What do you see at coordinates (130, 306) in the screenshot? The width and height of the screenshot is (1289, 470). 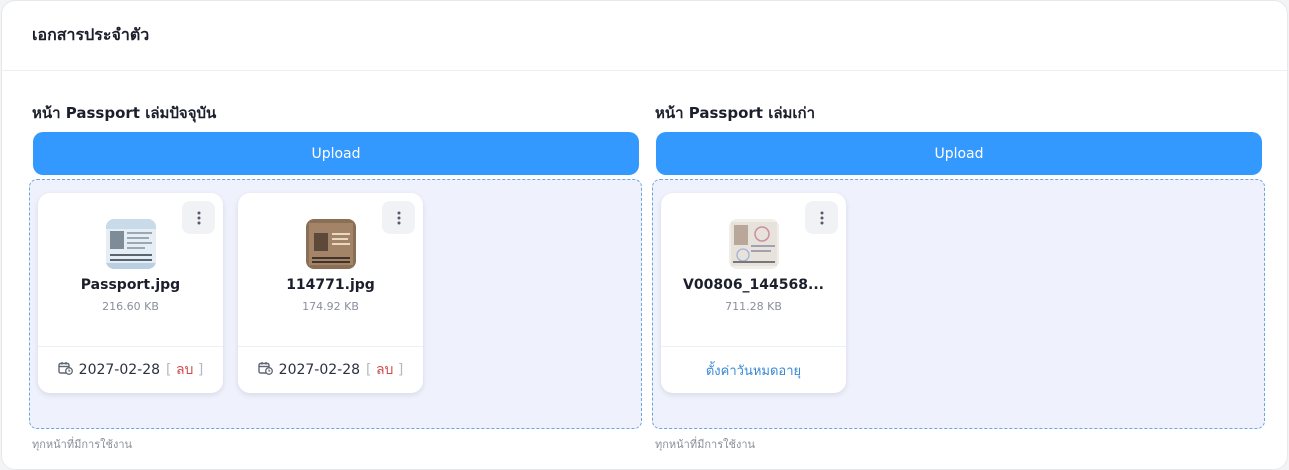 I see `file-size: 216.60 KB` at bounding box center [130, 306].